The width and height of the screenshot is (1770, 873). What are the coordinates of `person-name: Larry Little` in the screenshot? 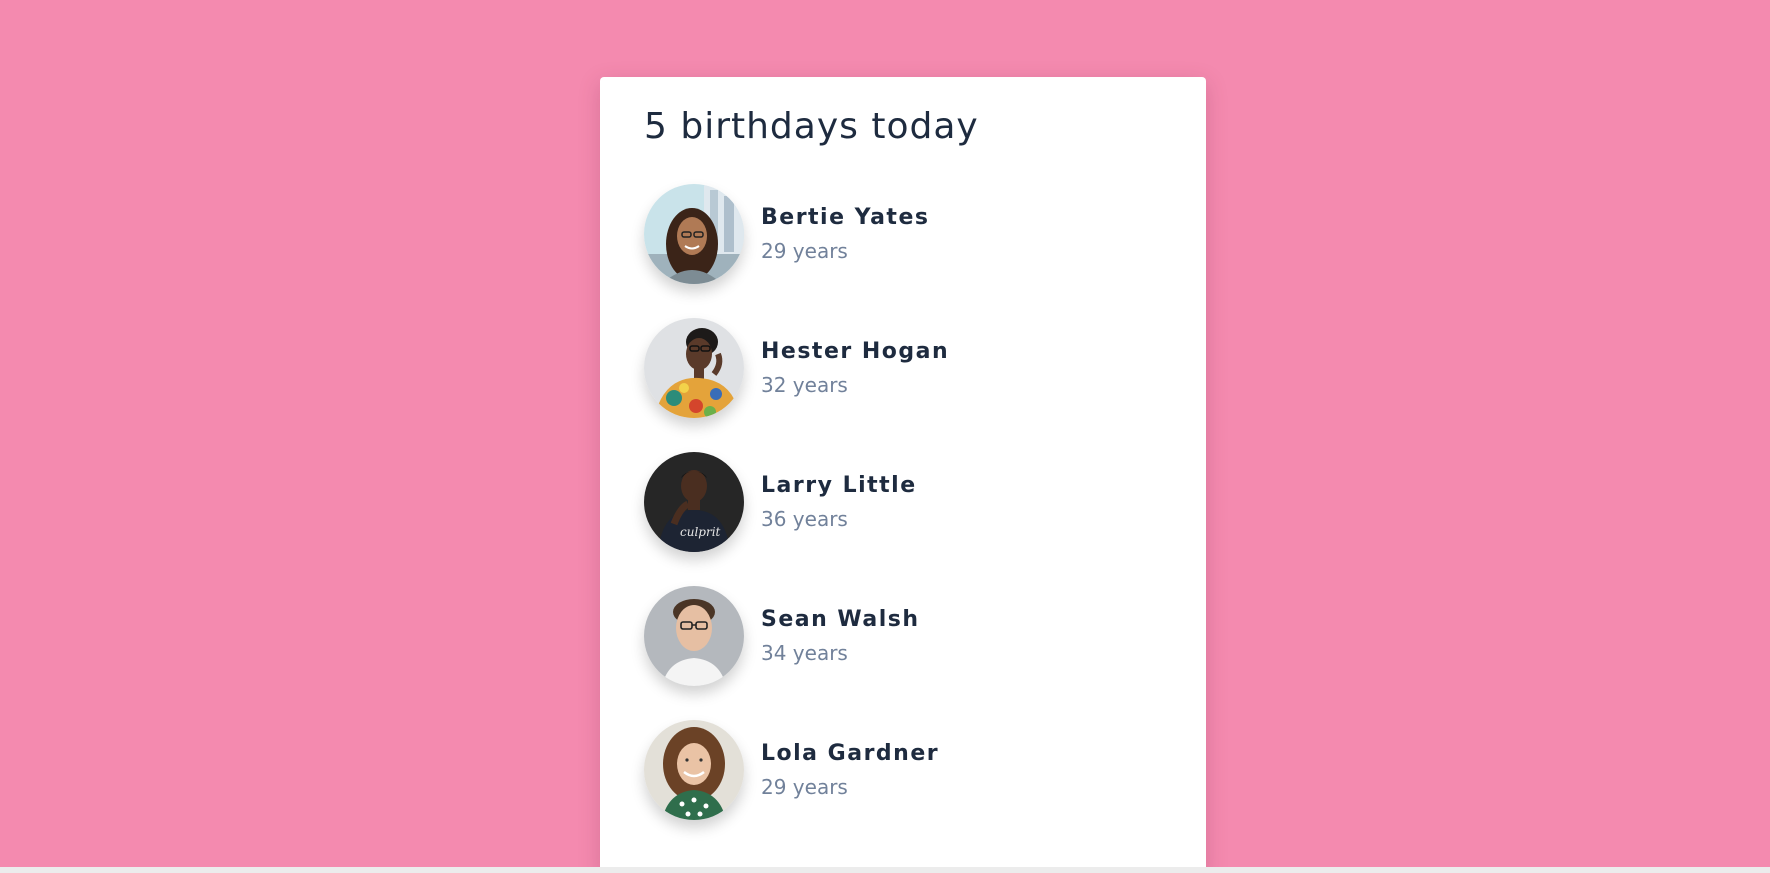 It's located at (839, 485).